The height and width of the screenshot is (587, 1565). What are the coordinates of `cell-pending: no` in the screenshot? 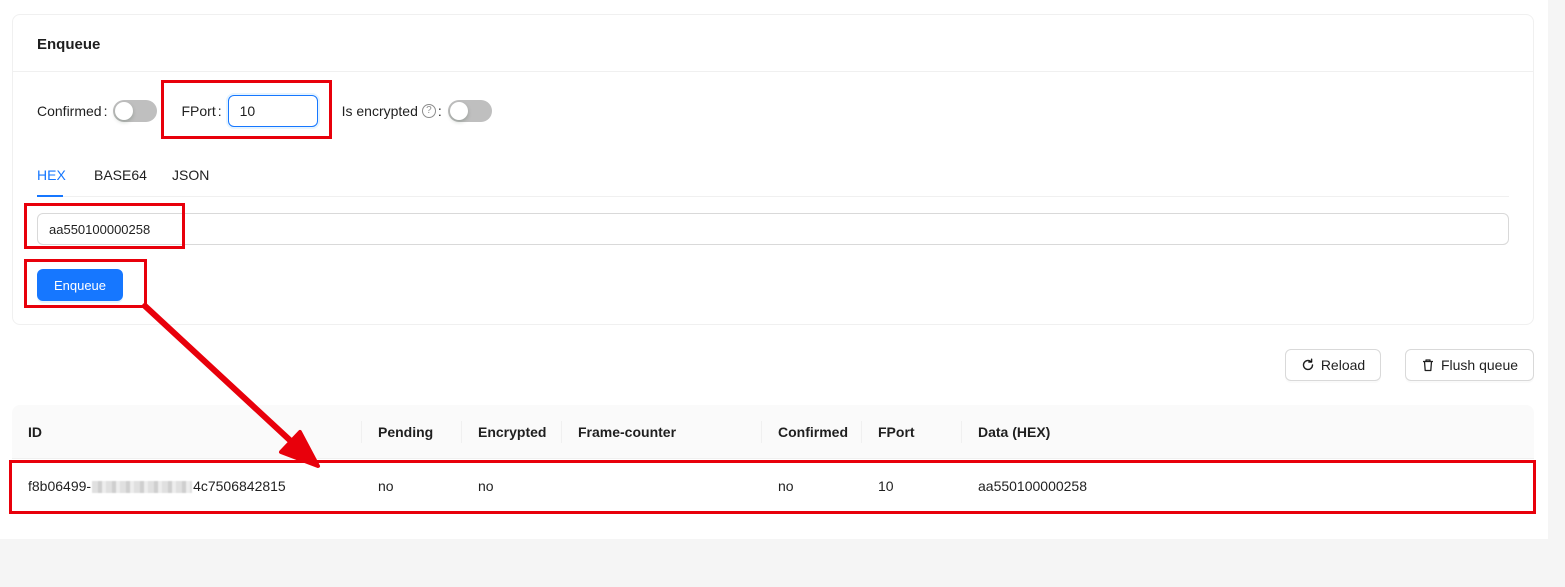 It's located at (386, 486).